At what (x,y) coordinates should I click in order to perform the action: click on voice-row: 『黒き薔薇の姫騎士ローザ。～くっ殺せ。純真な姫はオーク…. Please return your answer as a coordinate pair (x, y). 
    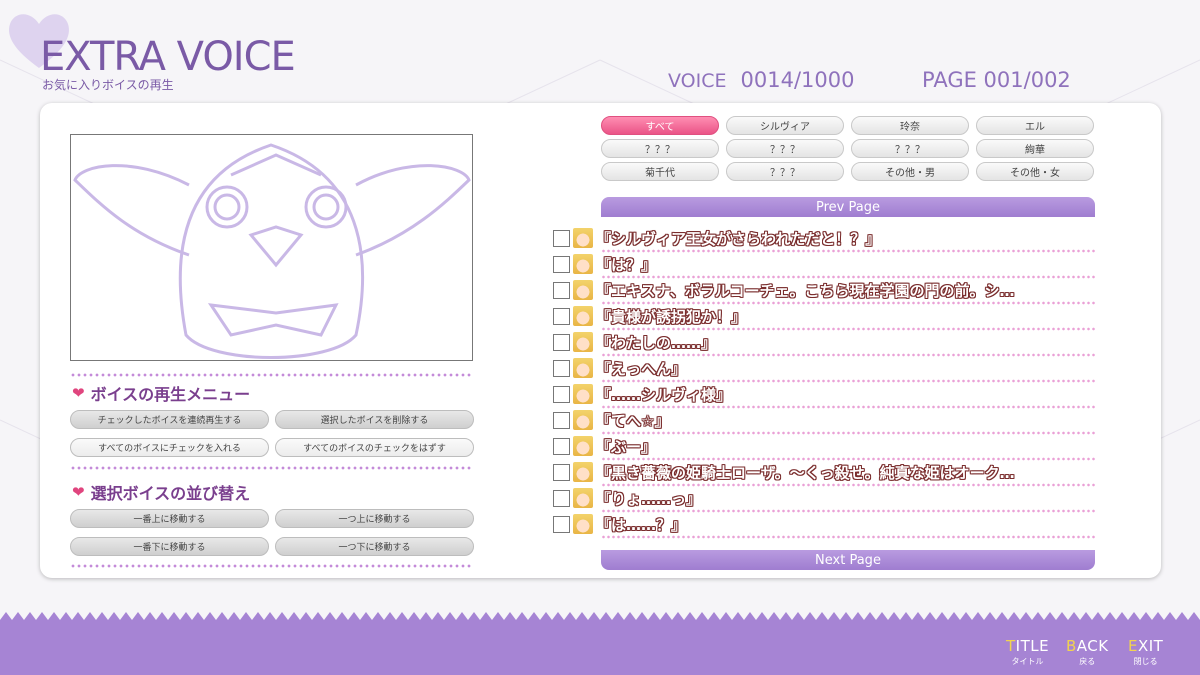
    Looking at the image, I should click on (824, 472).